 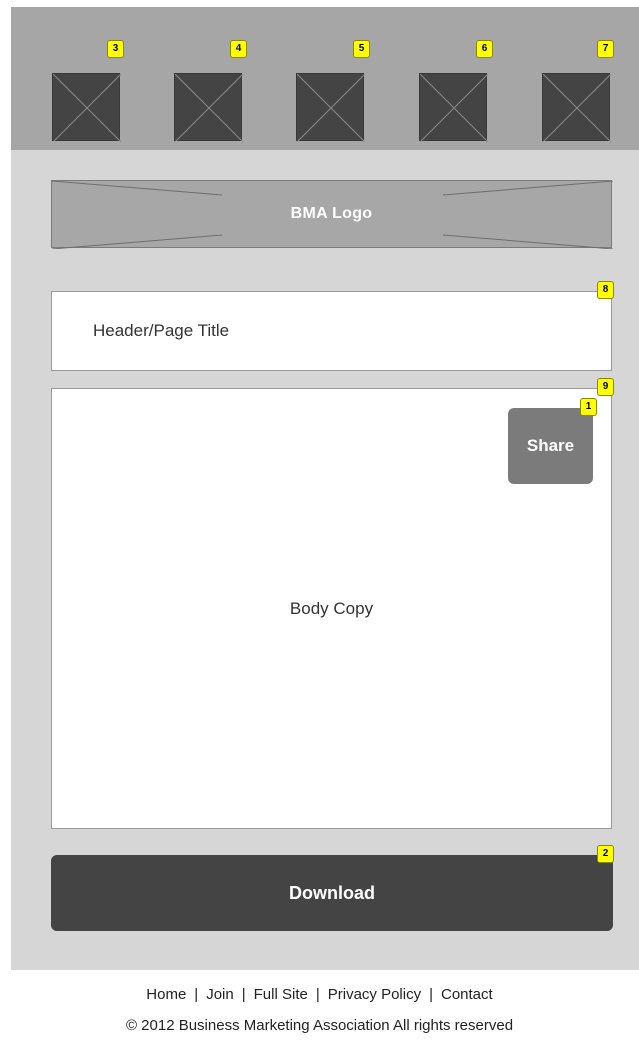 I want to click on footer-link-contact: Contact, so click(x=467, y=994).